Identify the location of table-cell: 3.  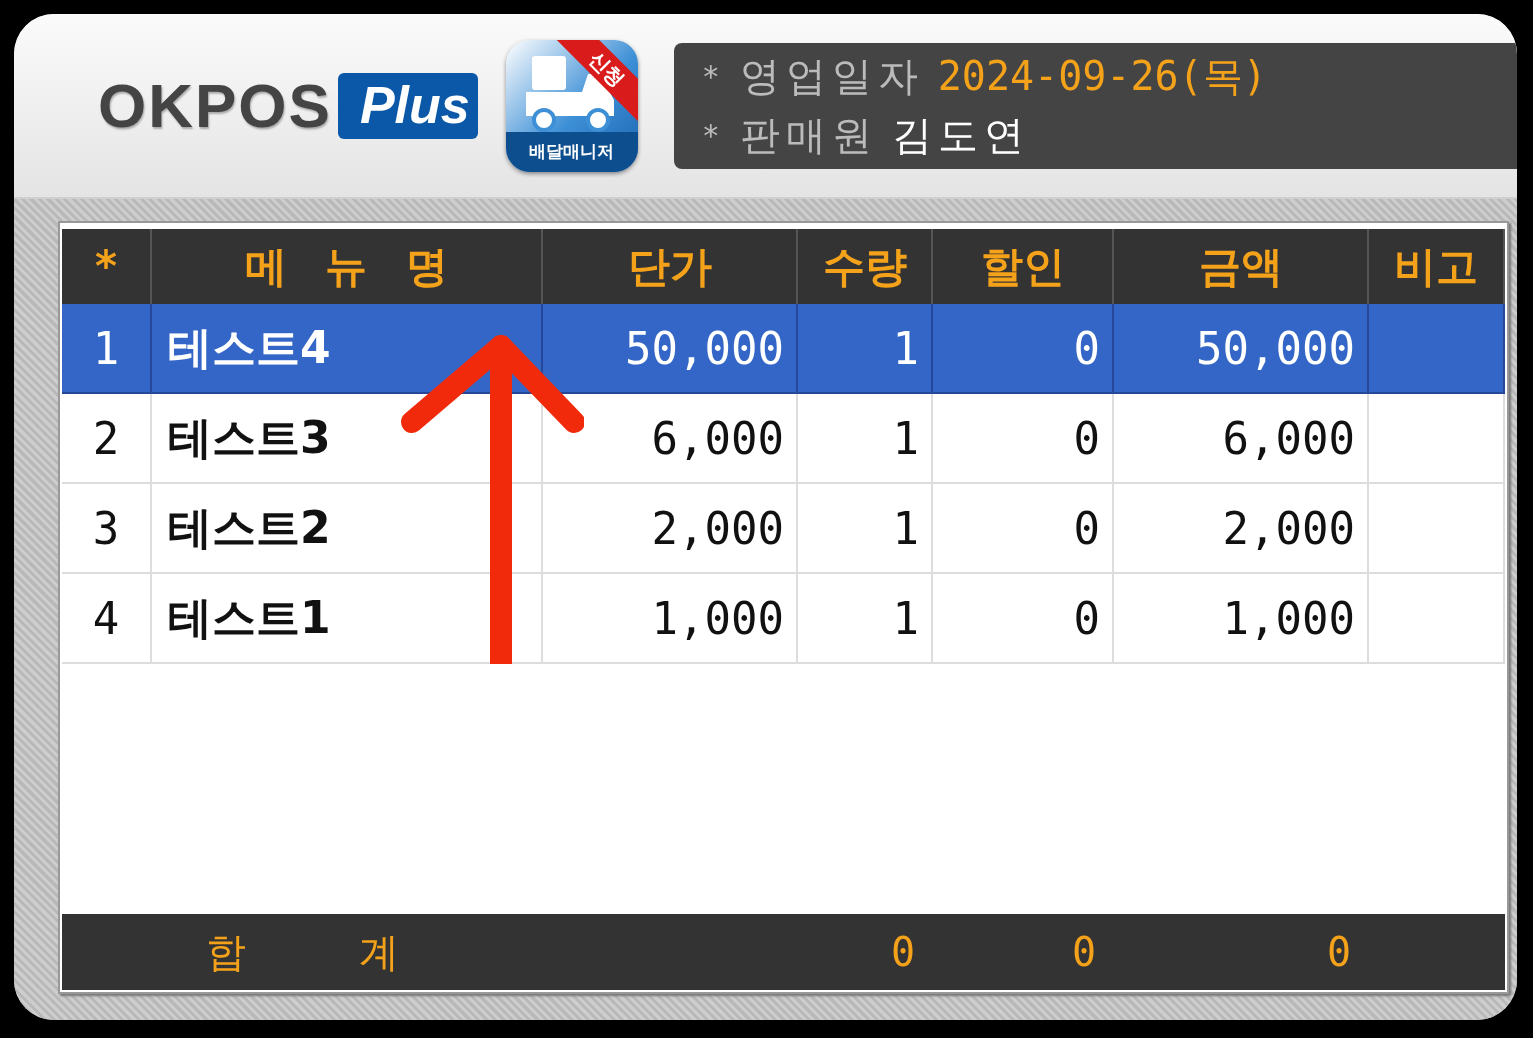
(107, 529).